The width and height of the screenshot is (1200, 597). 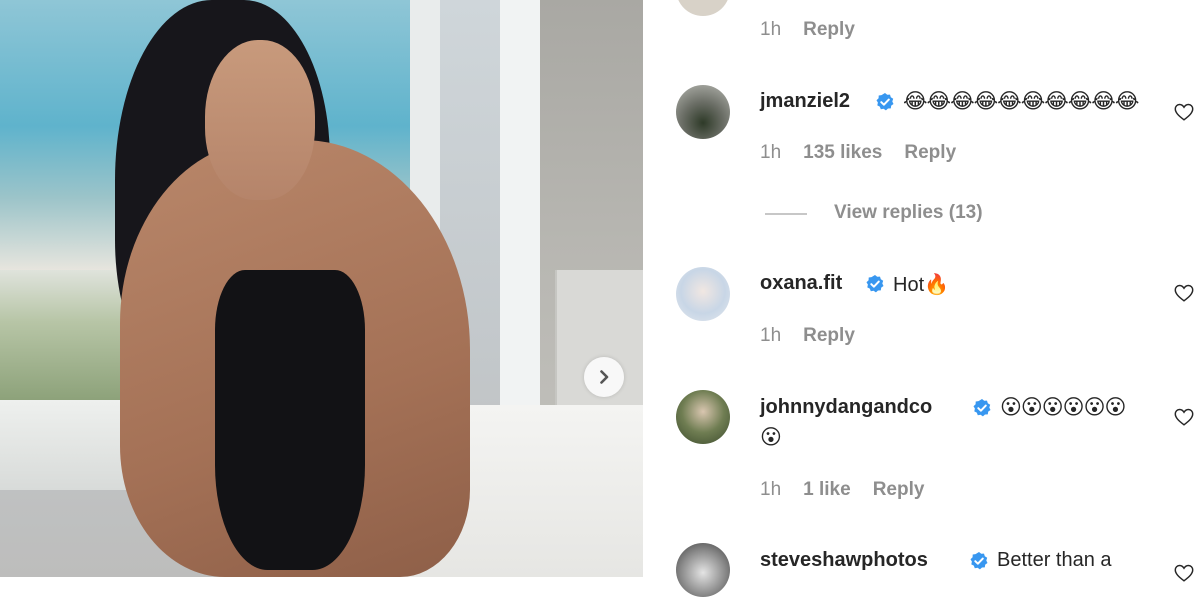 What do you see at coordinates (921, 285) in the screenshot?
I see `comment-text: Hot🔥` at bounding box center [921, 285].